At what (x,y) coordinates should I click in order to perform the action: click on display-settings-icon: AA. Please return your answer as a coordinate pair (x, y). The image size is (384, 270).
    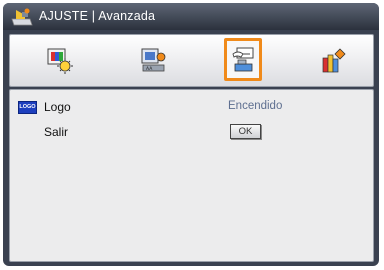
    Looking at the image, I should click on (153, 60).